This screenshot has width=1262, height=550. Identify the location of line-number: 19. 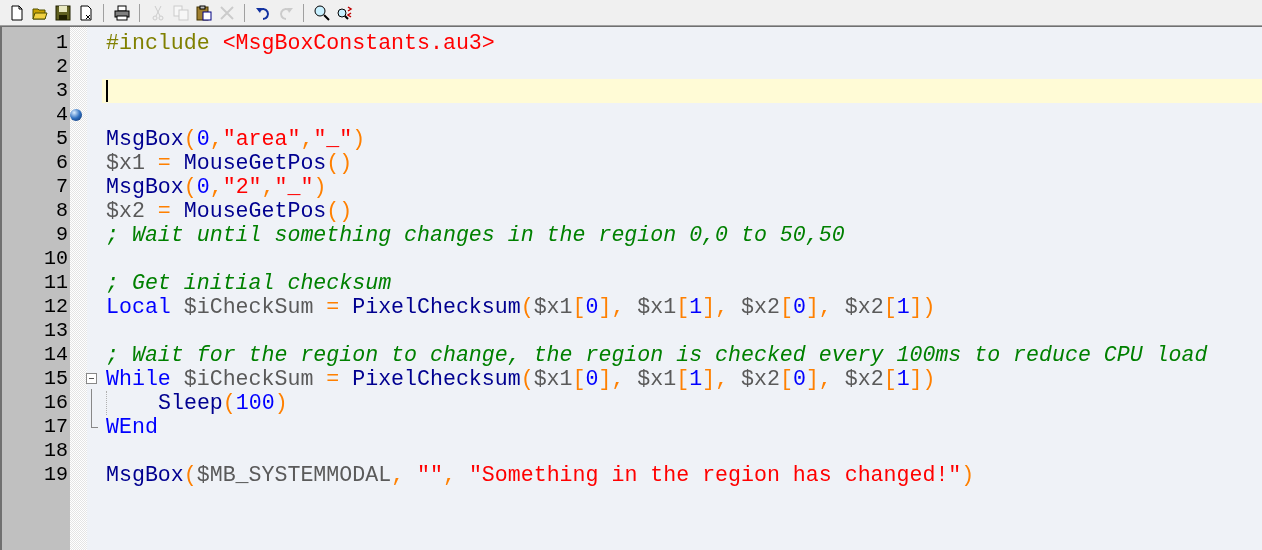
(56, 474).